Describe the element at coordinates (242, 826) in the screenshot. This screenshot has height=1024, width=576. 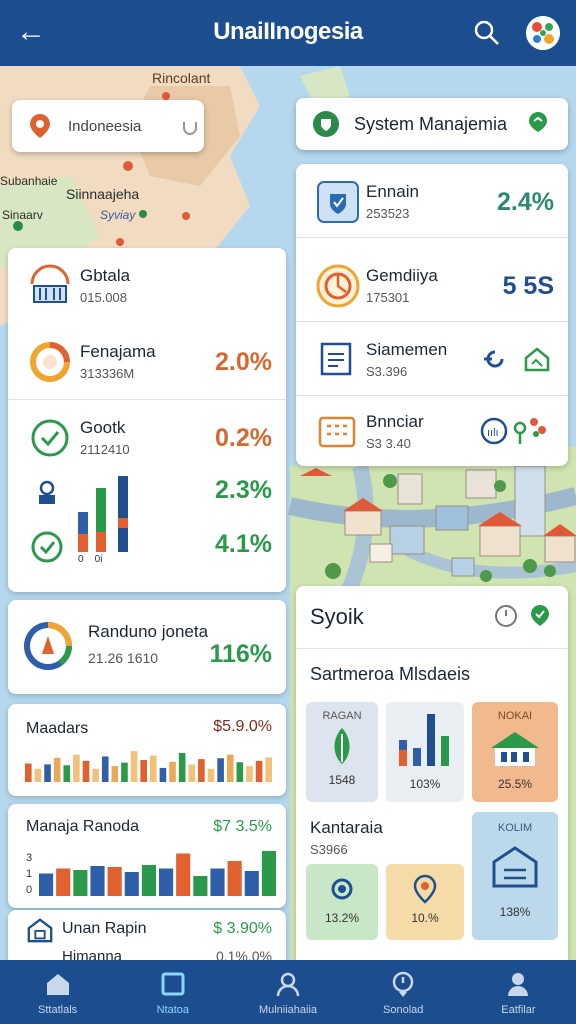
I see `manaja-card-value: $7 3.5%` at that location.